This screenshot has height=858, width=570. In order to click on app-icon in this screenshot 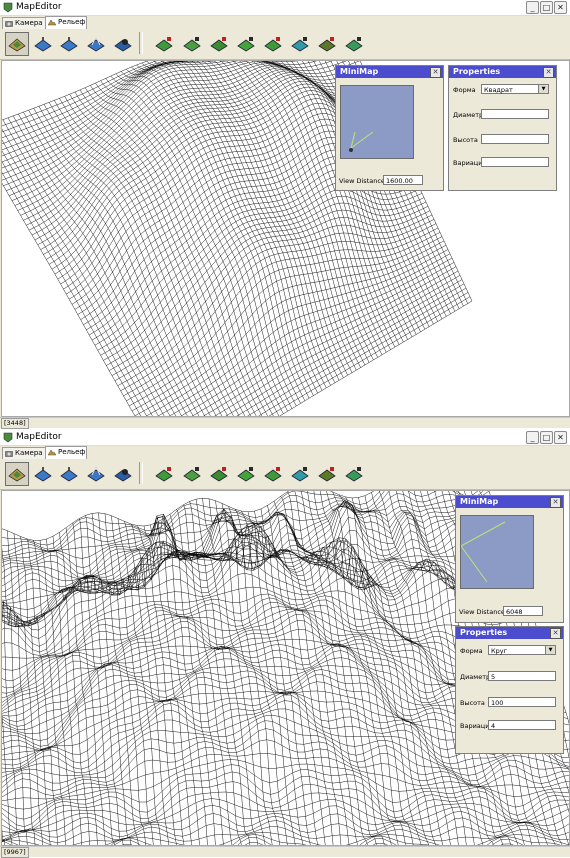, I will do `click(8, 437)`.